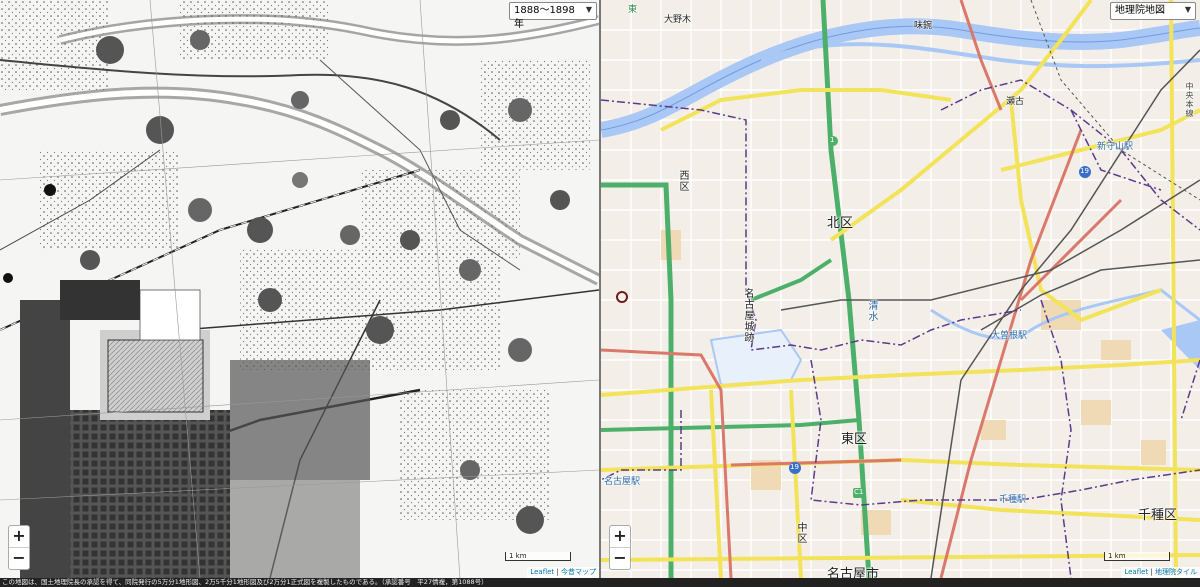 This screenshot has height=587, width=1200. I want to click on label-chikusa-station: 千種駅, so click(1013, 500).